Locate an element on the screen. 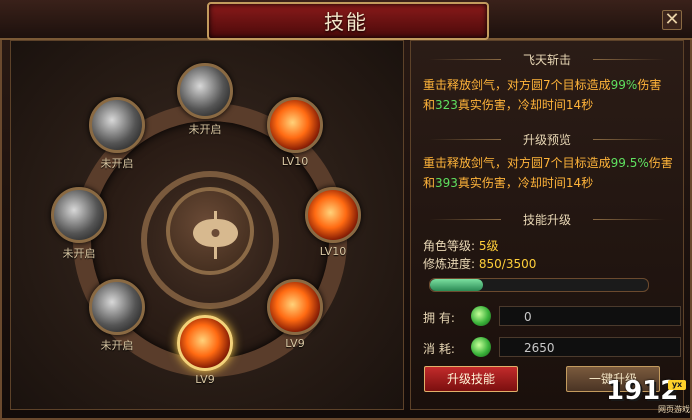 The height and width of the screenshot is (420, 692). progress-value: 850/3500 is located at coordinates (507, 264).